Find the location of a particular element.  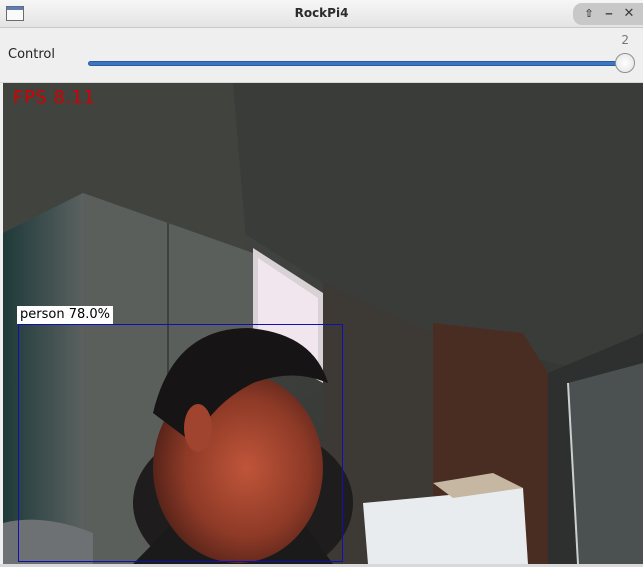

window-controls: ⇧ ‒ ✕ is located at coordinates (608, 14).